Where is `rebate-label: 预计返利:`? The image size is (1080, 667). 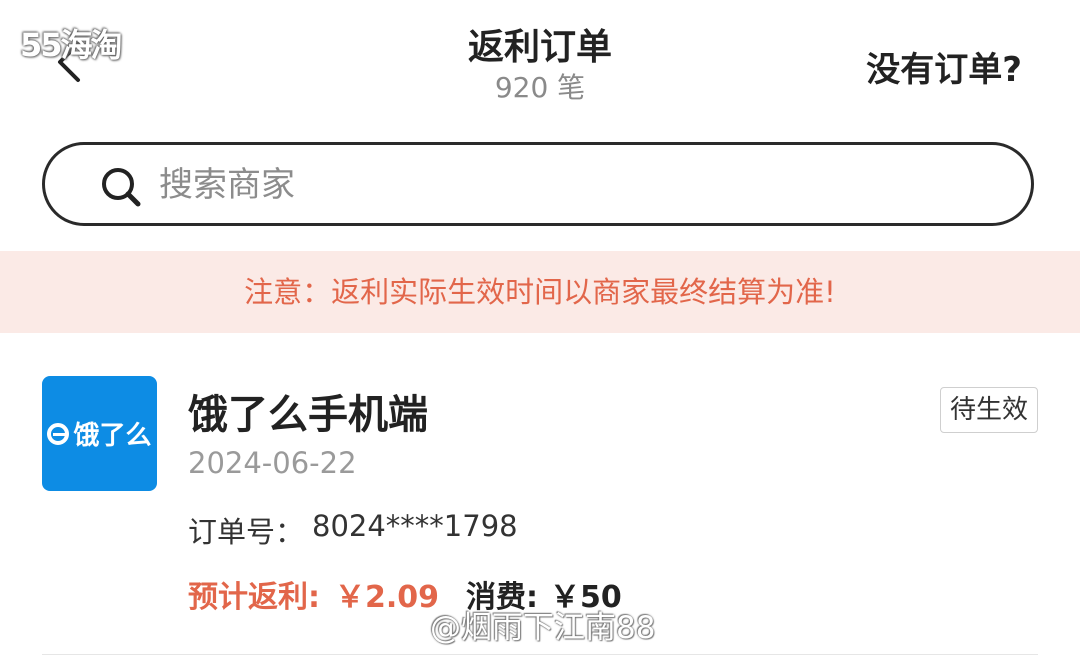
rebate-label: 预计返利: is located at coordinates (254, 597).